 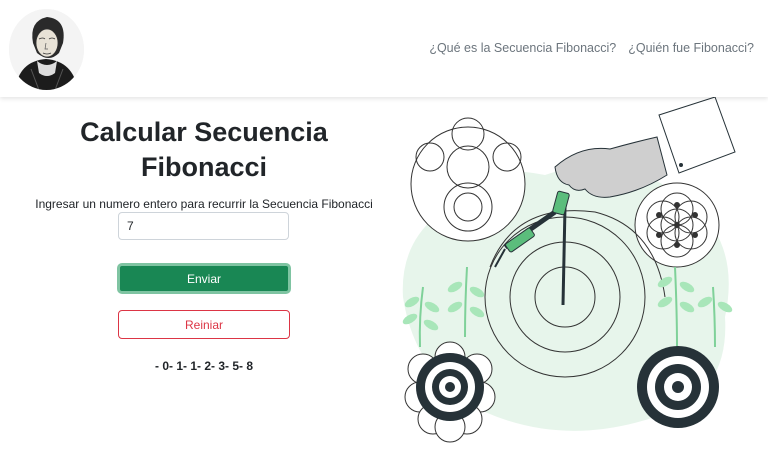 What do you see at coordinates (677, 225) in the screenshot?
I see `flower-pattern-right` at bounding box center [677, 225].